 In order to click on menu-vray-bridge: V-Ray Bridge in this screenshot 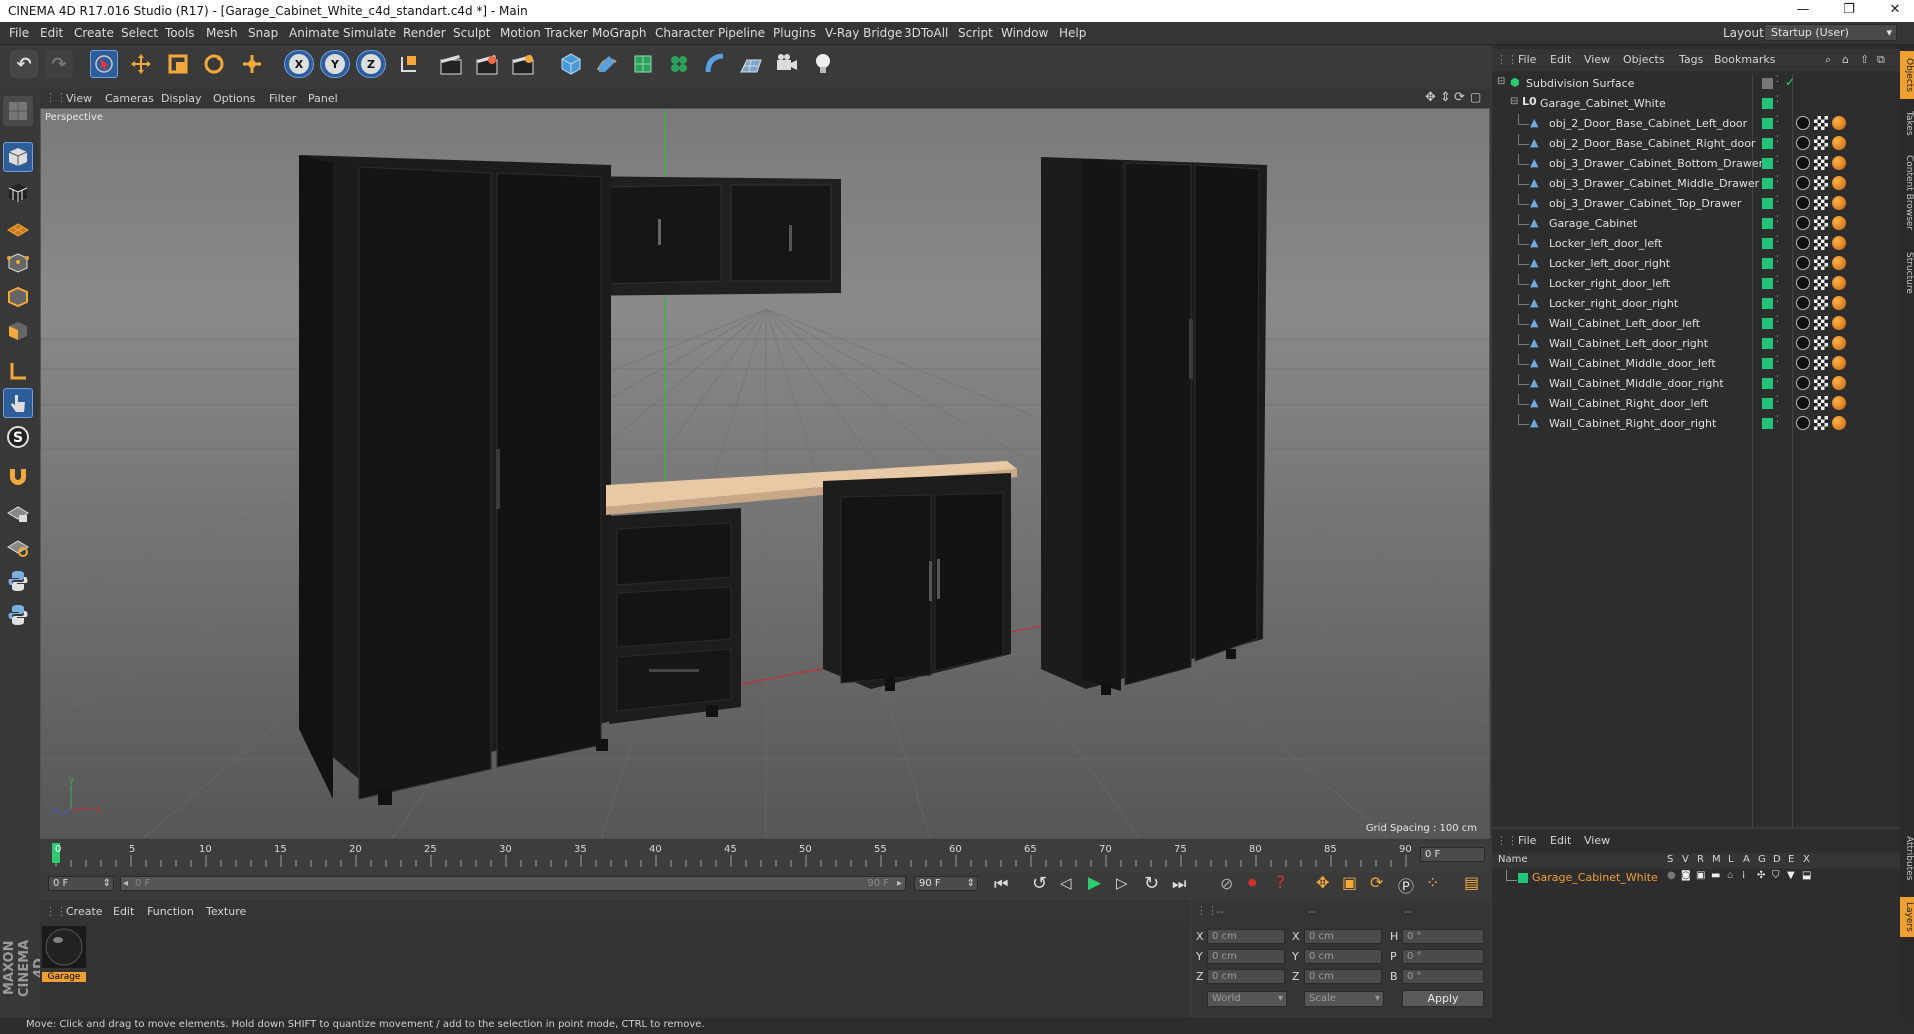, I will do `click(863, 33)`.